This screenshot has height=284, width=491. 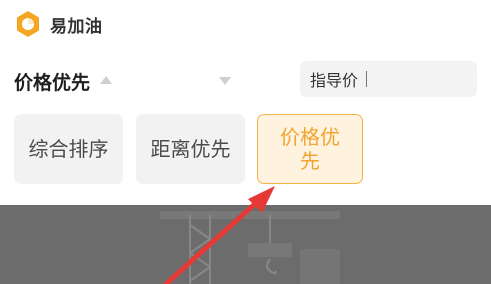 What do you see at coordinates (245, 79) in the screenshot?
I see `sort-bar: 价格优先 指导价` at bounding box center [245, 79].